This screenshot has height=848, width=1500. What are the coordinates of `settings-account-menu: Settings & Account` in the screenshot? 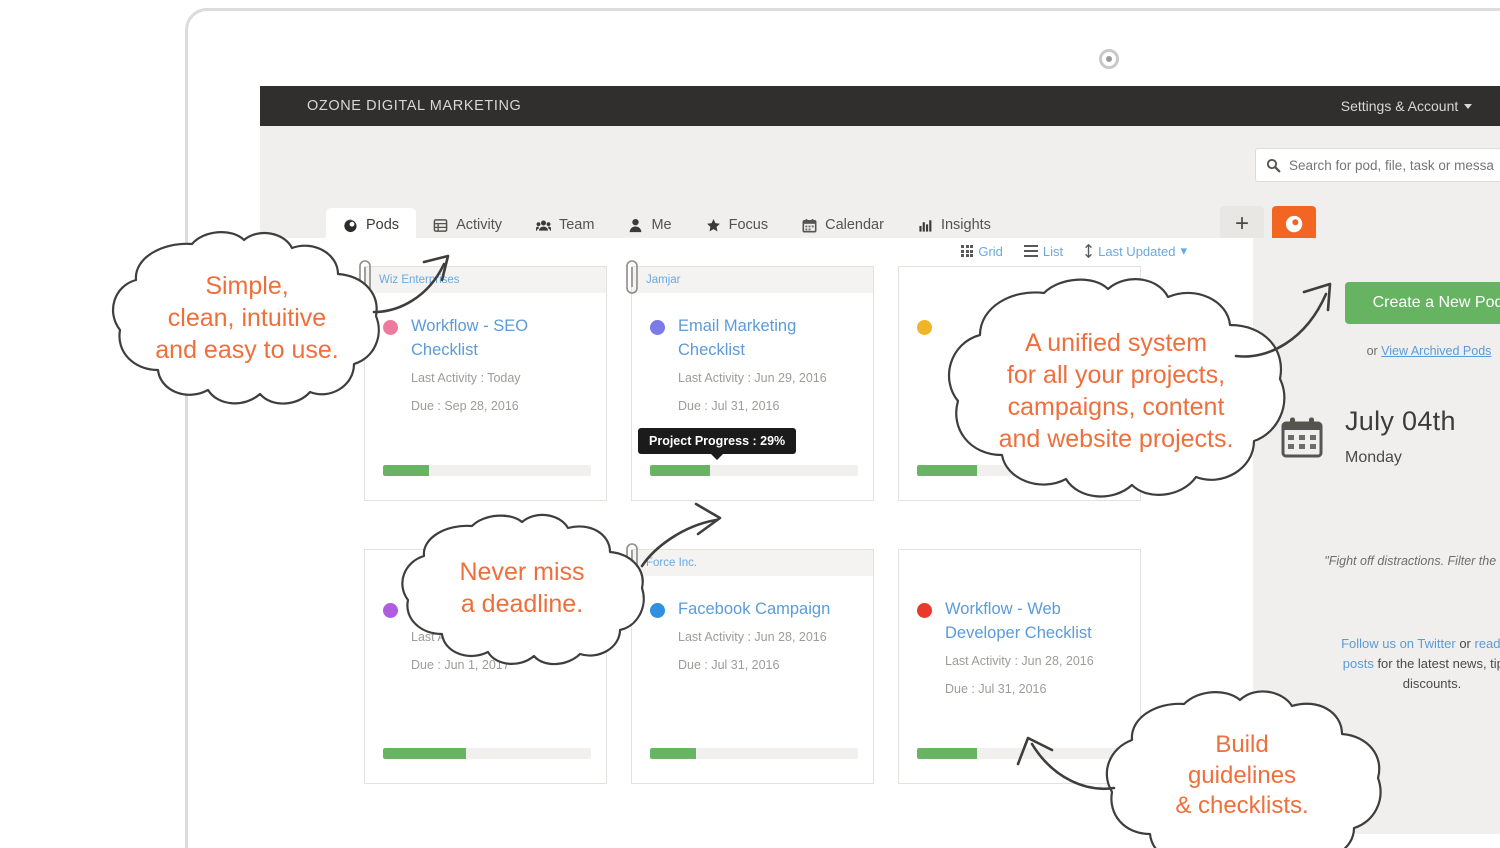 It's located at (1407, 106).